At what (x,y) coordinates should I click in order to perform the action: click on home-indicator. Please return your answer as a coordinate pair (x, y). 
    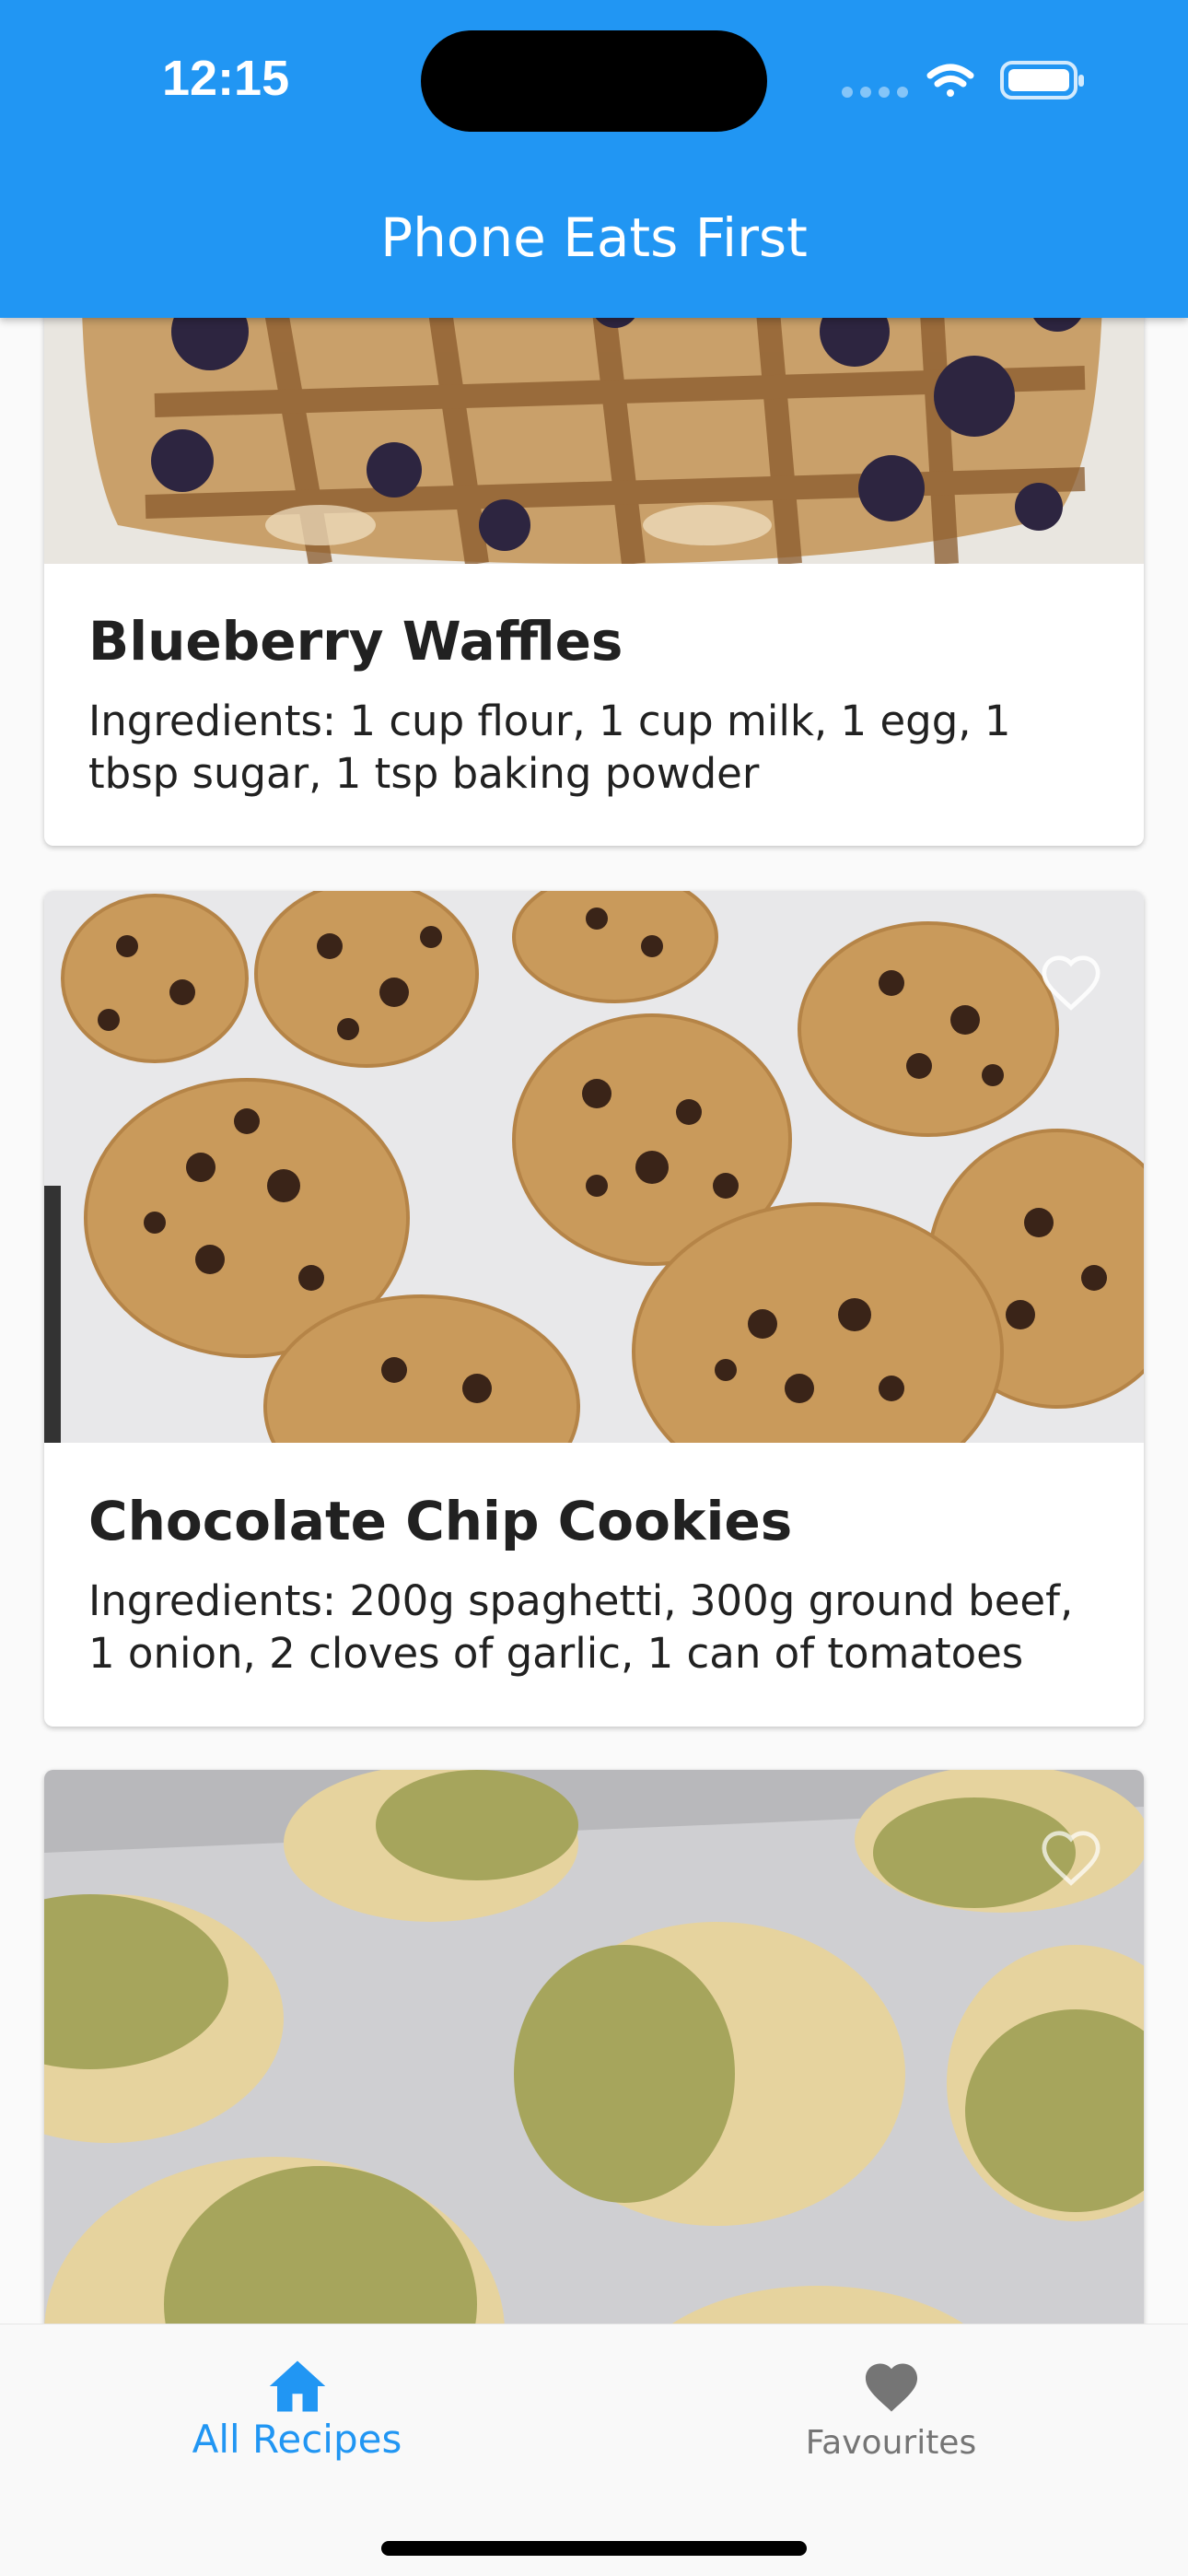
    Looking at the image, I should click on (594, 2548).